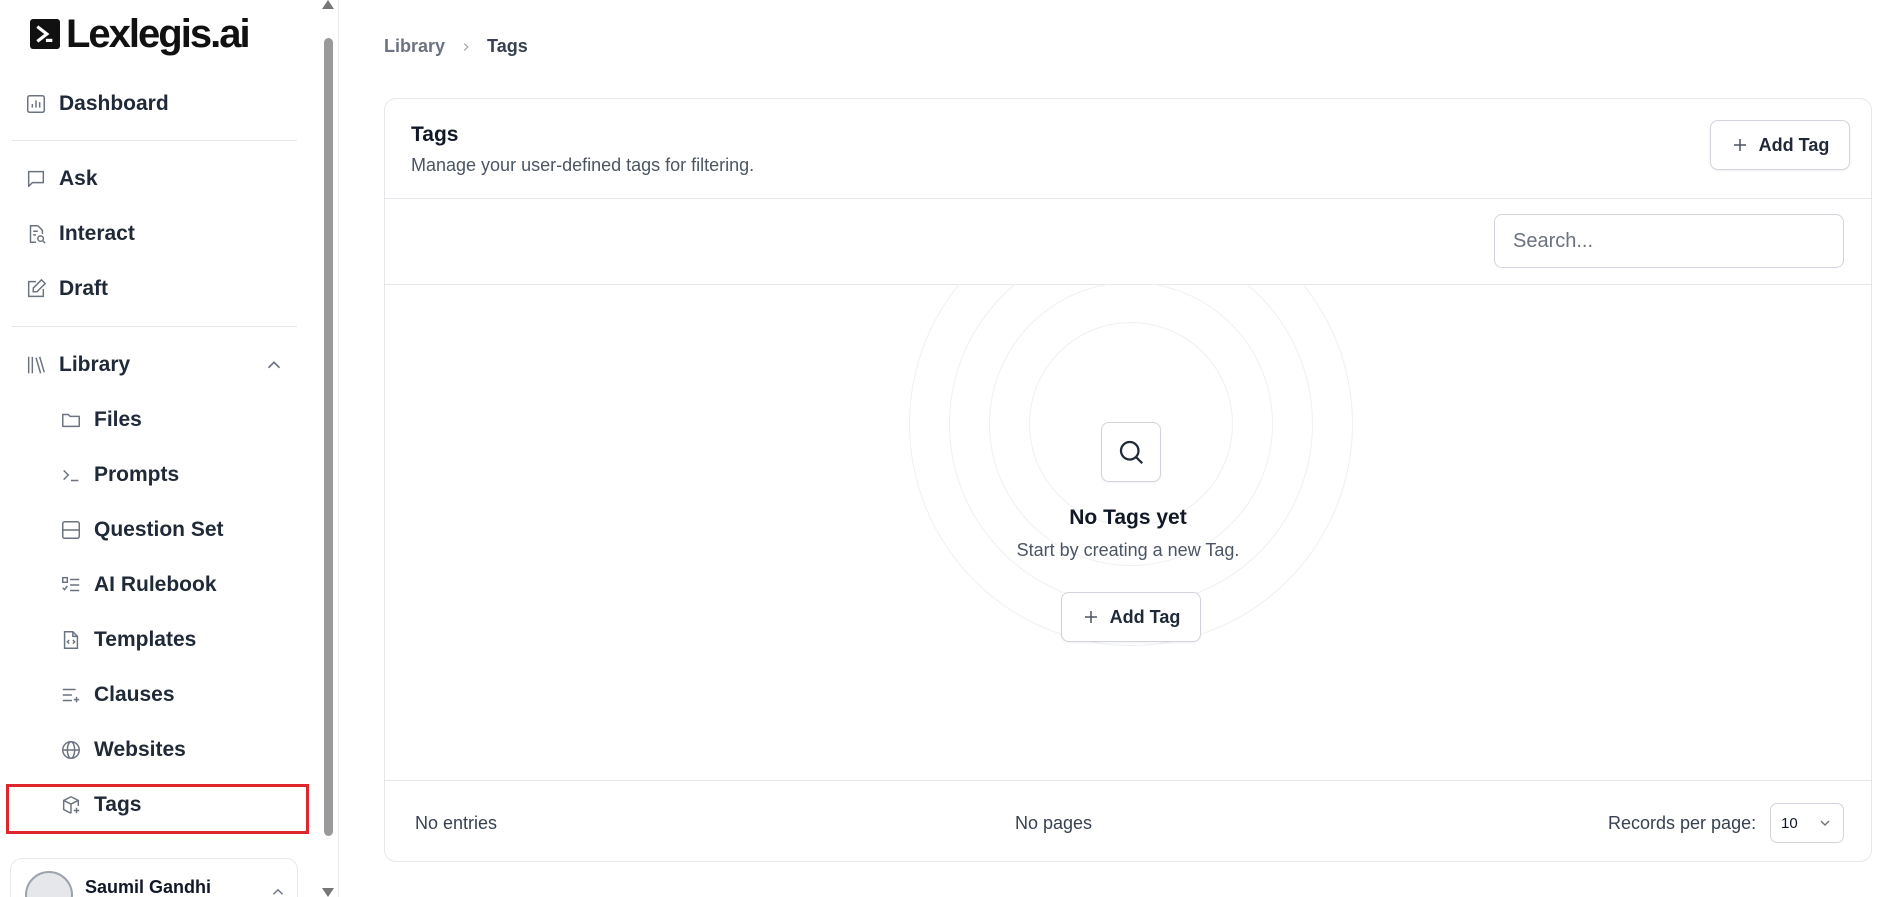 This screenshot has height=897, width=1882. Describe the element at coordinates (148, 887) in the screenshot. I see `user-name: Saumil Gandhi` at that location.